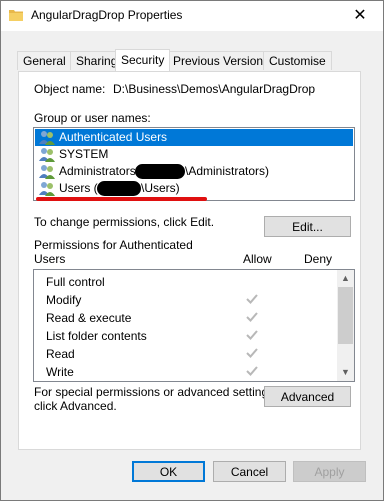  I want to click on user-name: SYSTEM, so click(84, 154).